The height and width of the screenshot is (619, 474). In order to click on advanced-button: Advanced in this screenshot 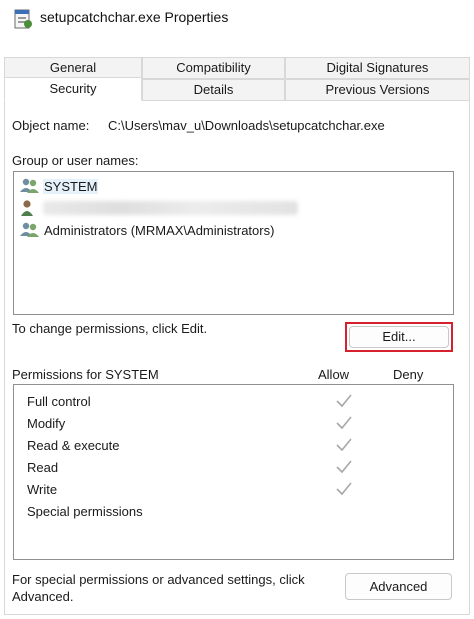, I will do `click(398, 586)`.